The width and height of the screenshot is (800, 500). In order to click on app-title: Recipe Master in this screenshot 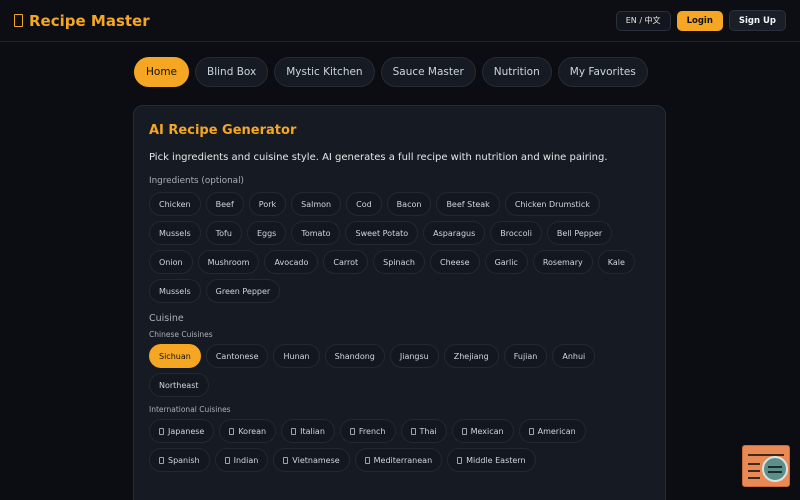, I will do `click(89, 20)`.